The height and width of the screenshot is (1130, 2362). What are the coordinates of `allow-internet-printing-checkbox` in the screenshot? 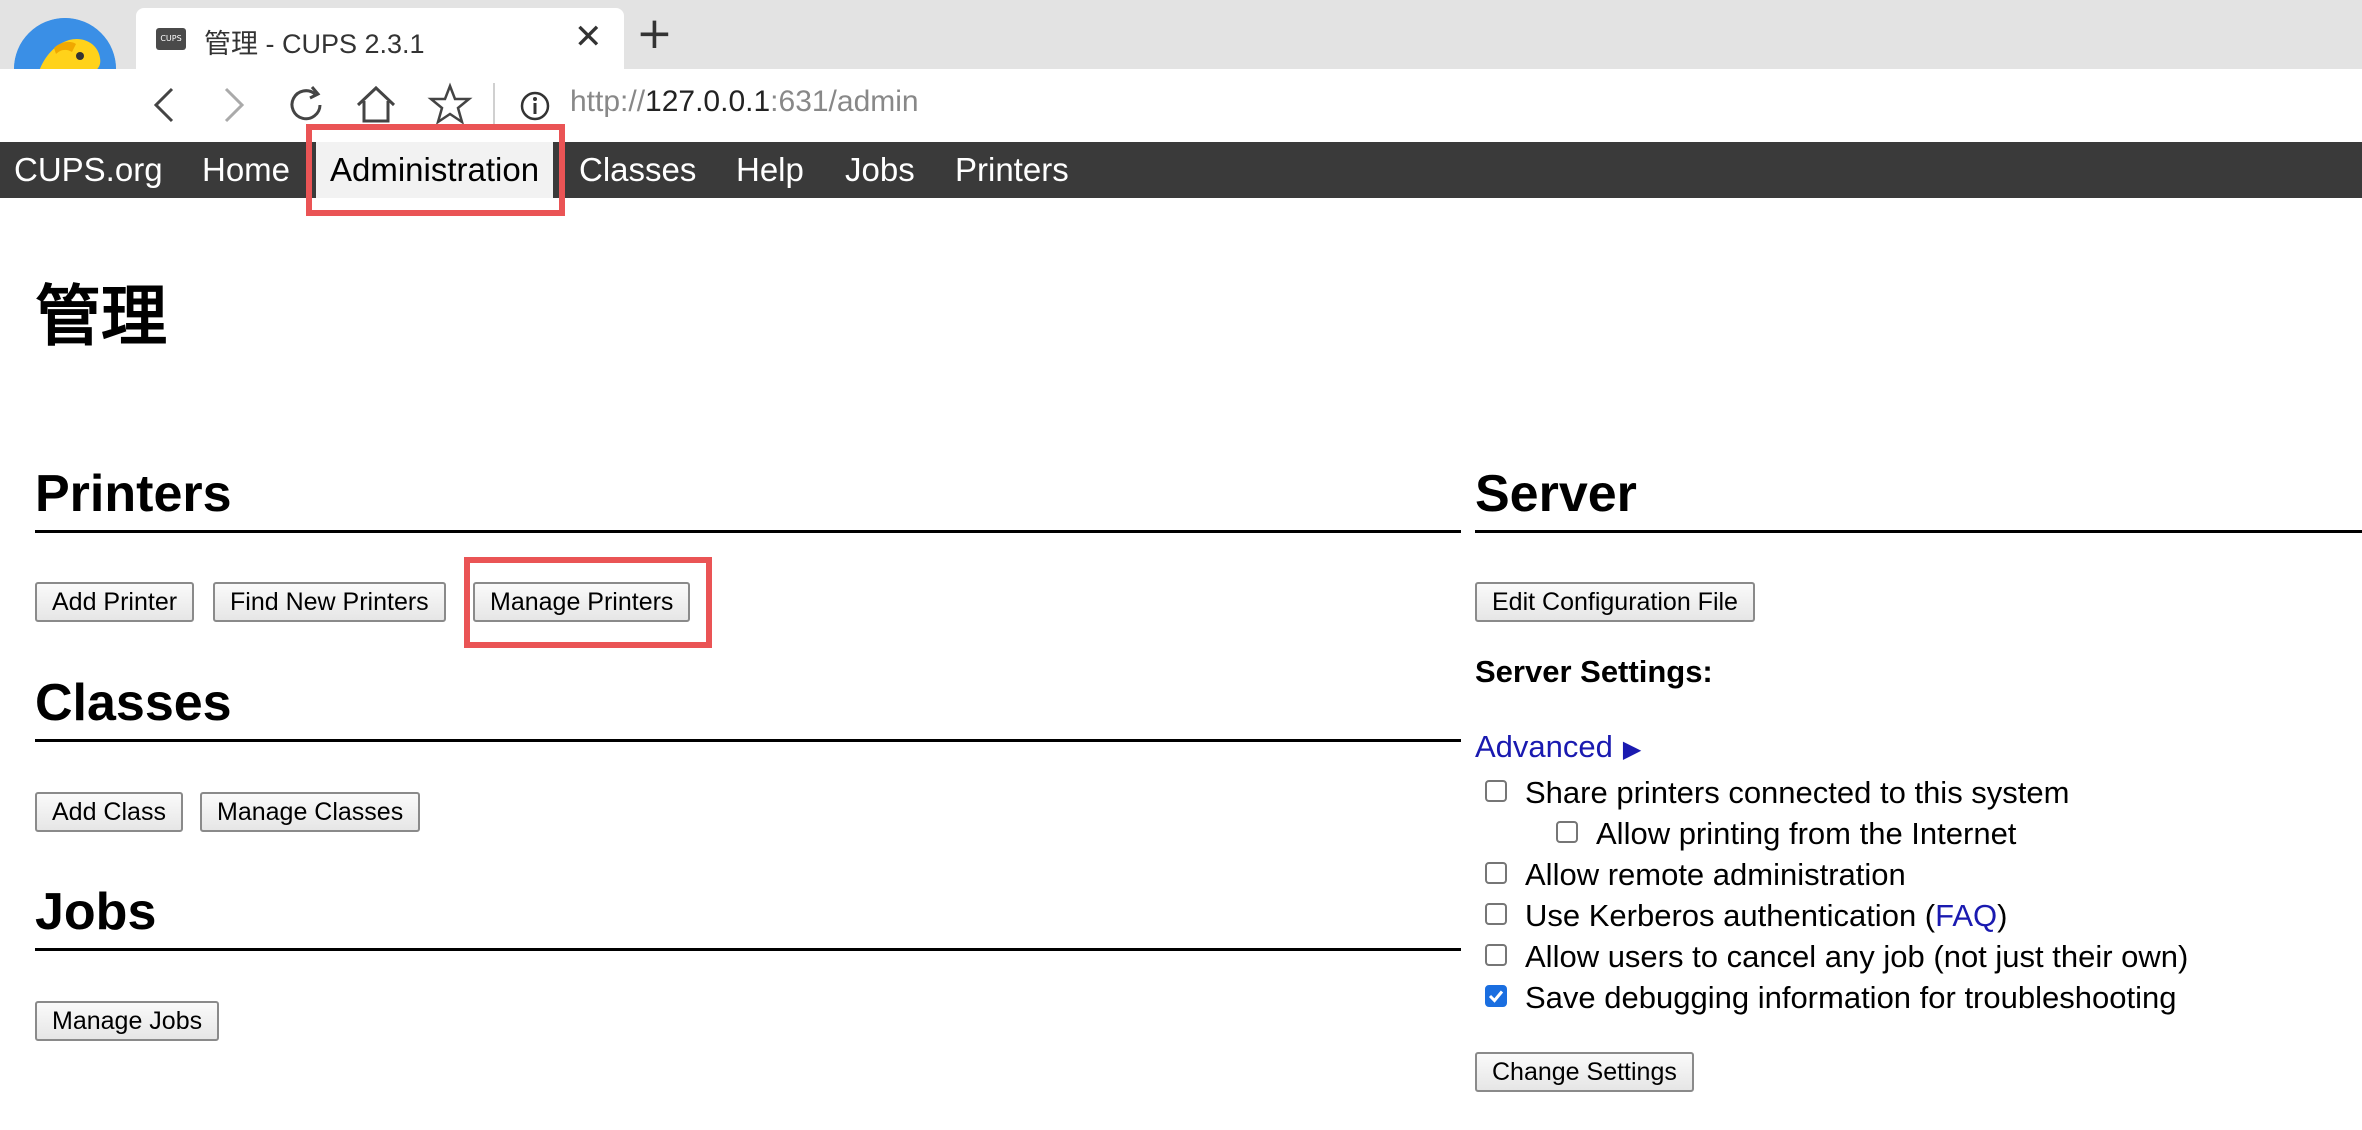 It's located at (1567, 832).